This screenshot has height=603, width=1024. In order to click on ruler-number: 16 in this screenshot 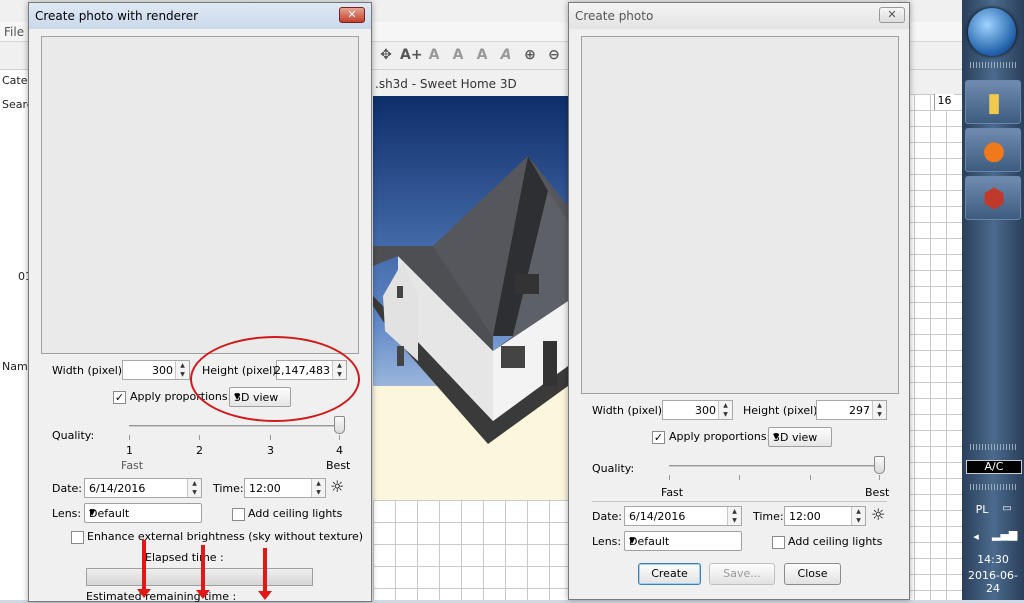, I will do `click(944, 102)`.